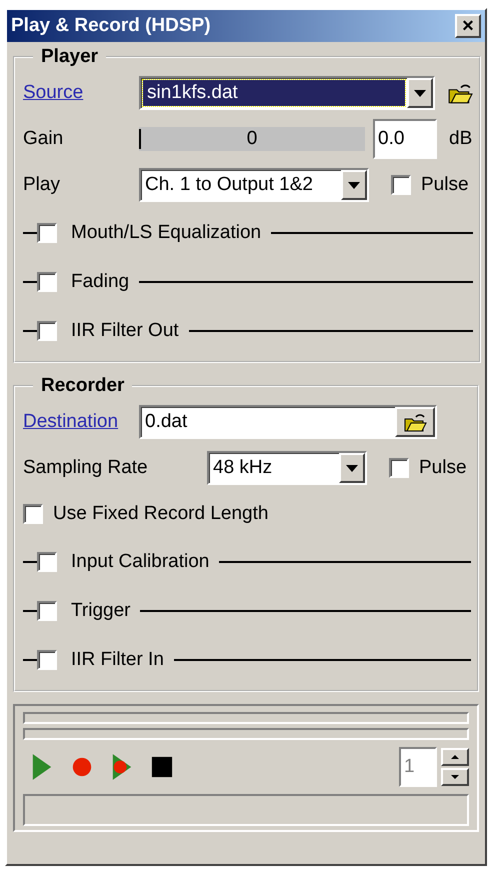 The image size is (492, 874). I want to click on fixed-length-checkbox, so click(33, 514).